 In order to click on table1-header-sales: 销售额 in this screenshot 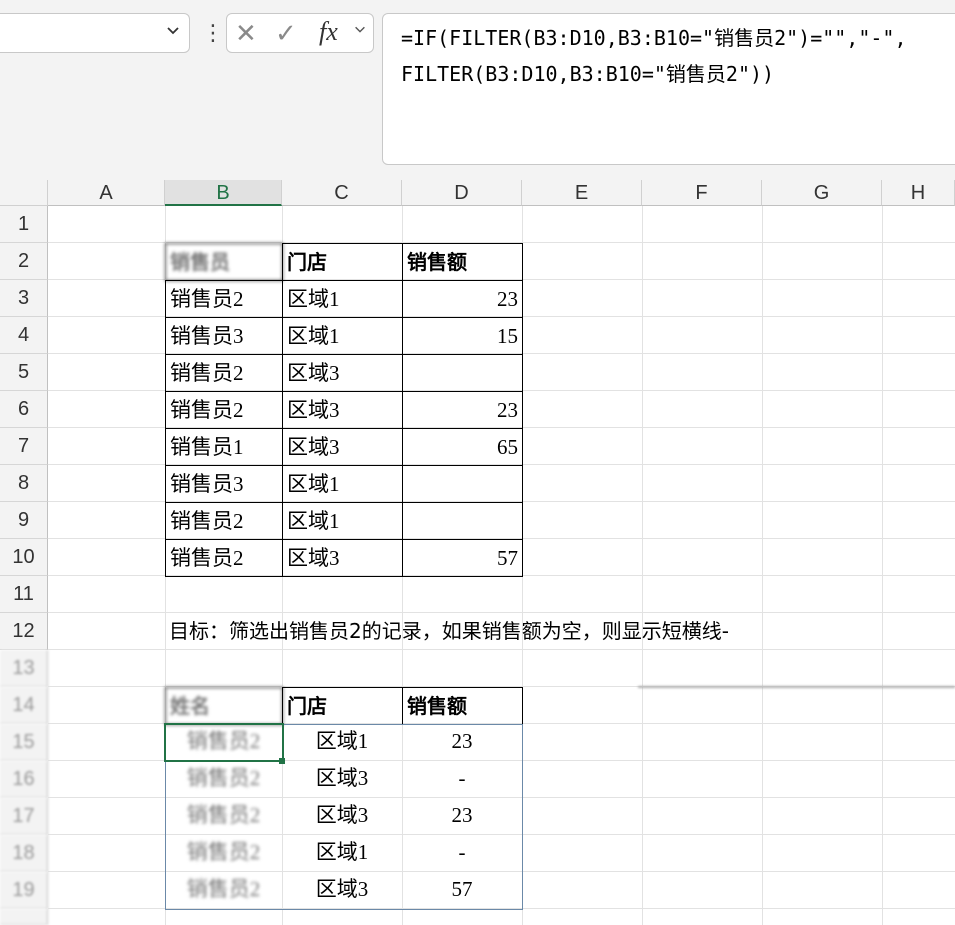, I will do `click(462, 262)`.